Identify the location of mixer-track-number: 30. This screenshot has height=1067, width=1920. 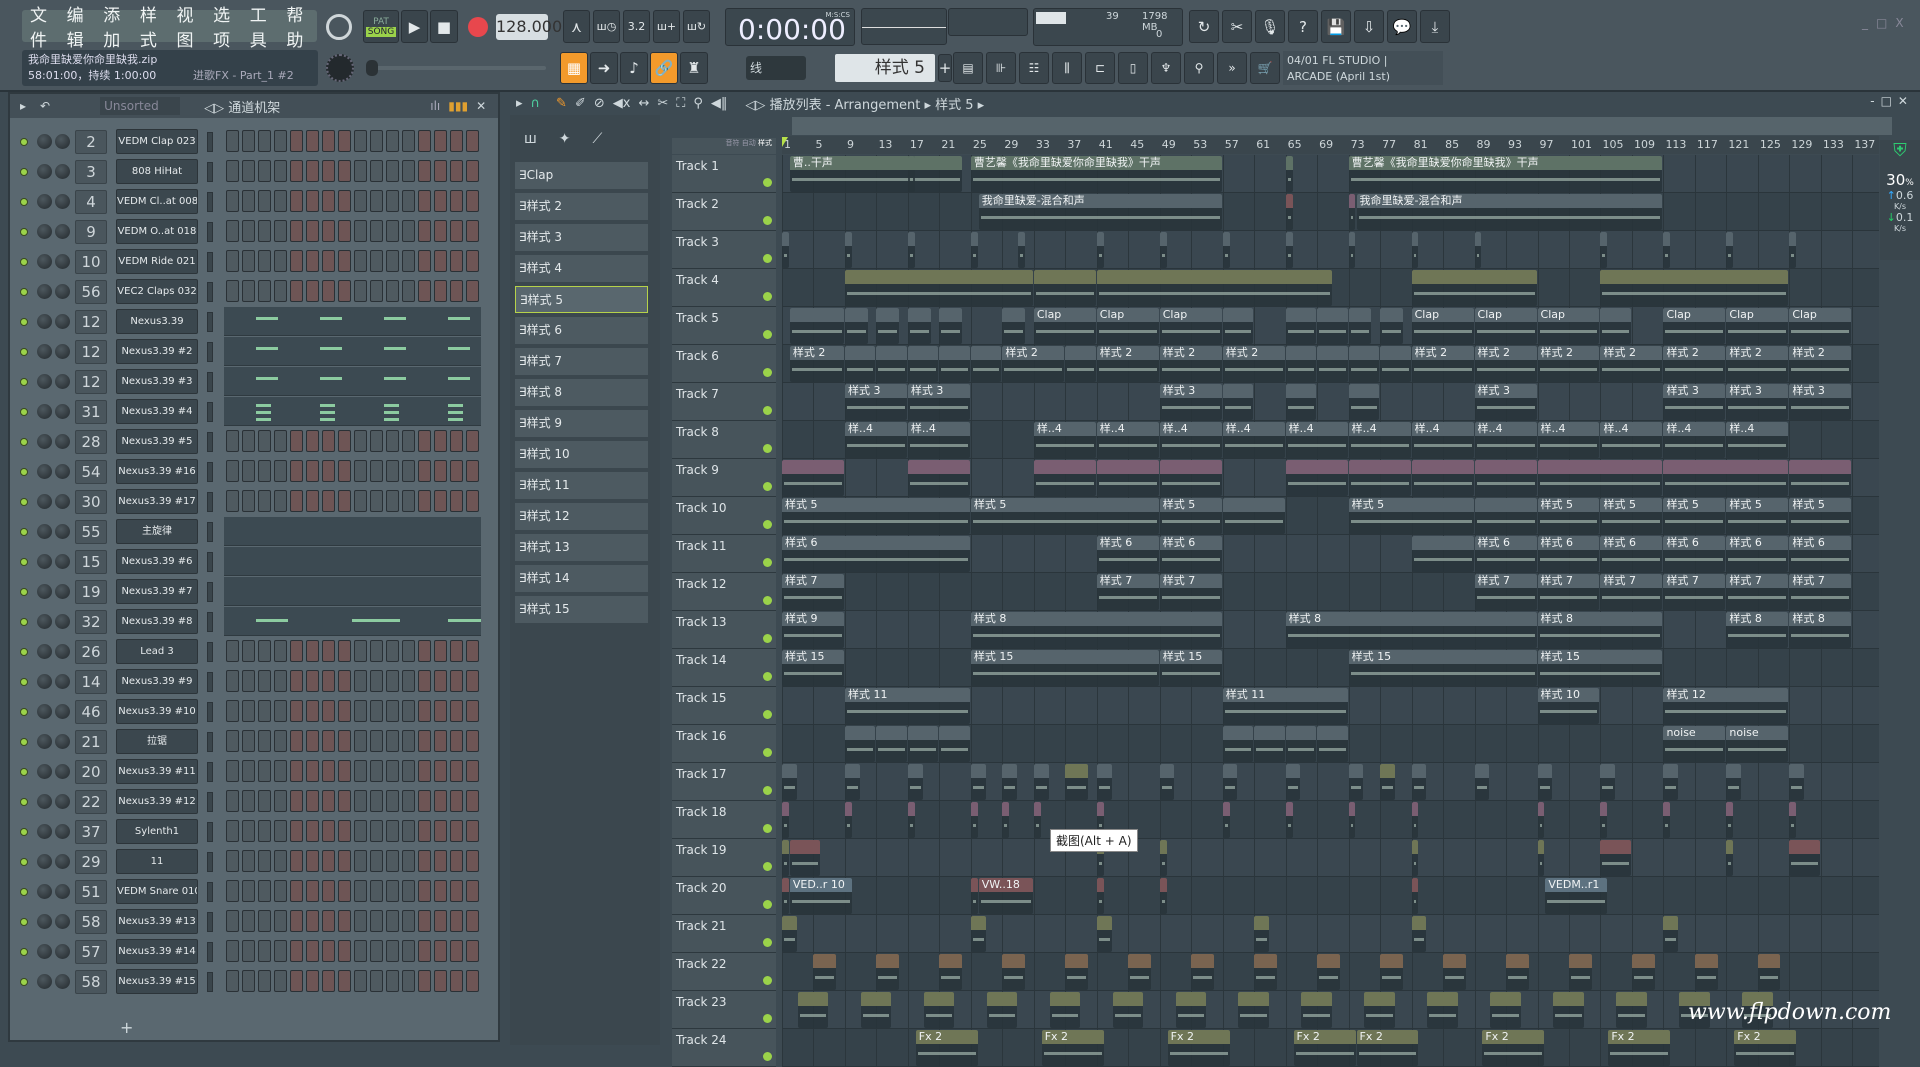
(91, 502).